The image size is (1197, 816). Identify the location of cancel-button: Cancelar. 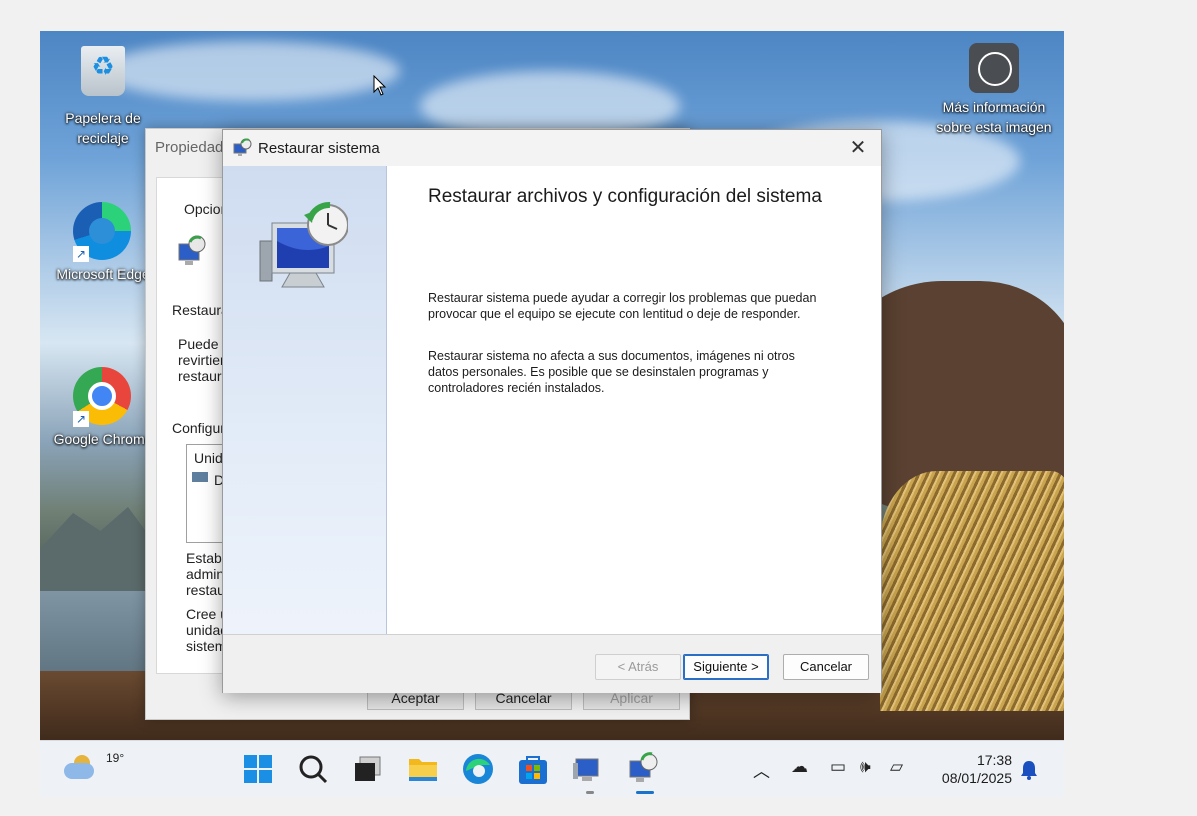
(826, 667).